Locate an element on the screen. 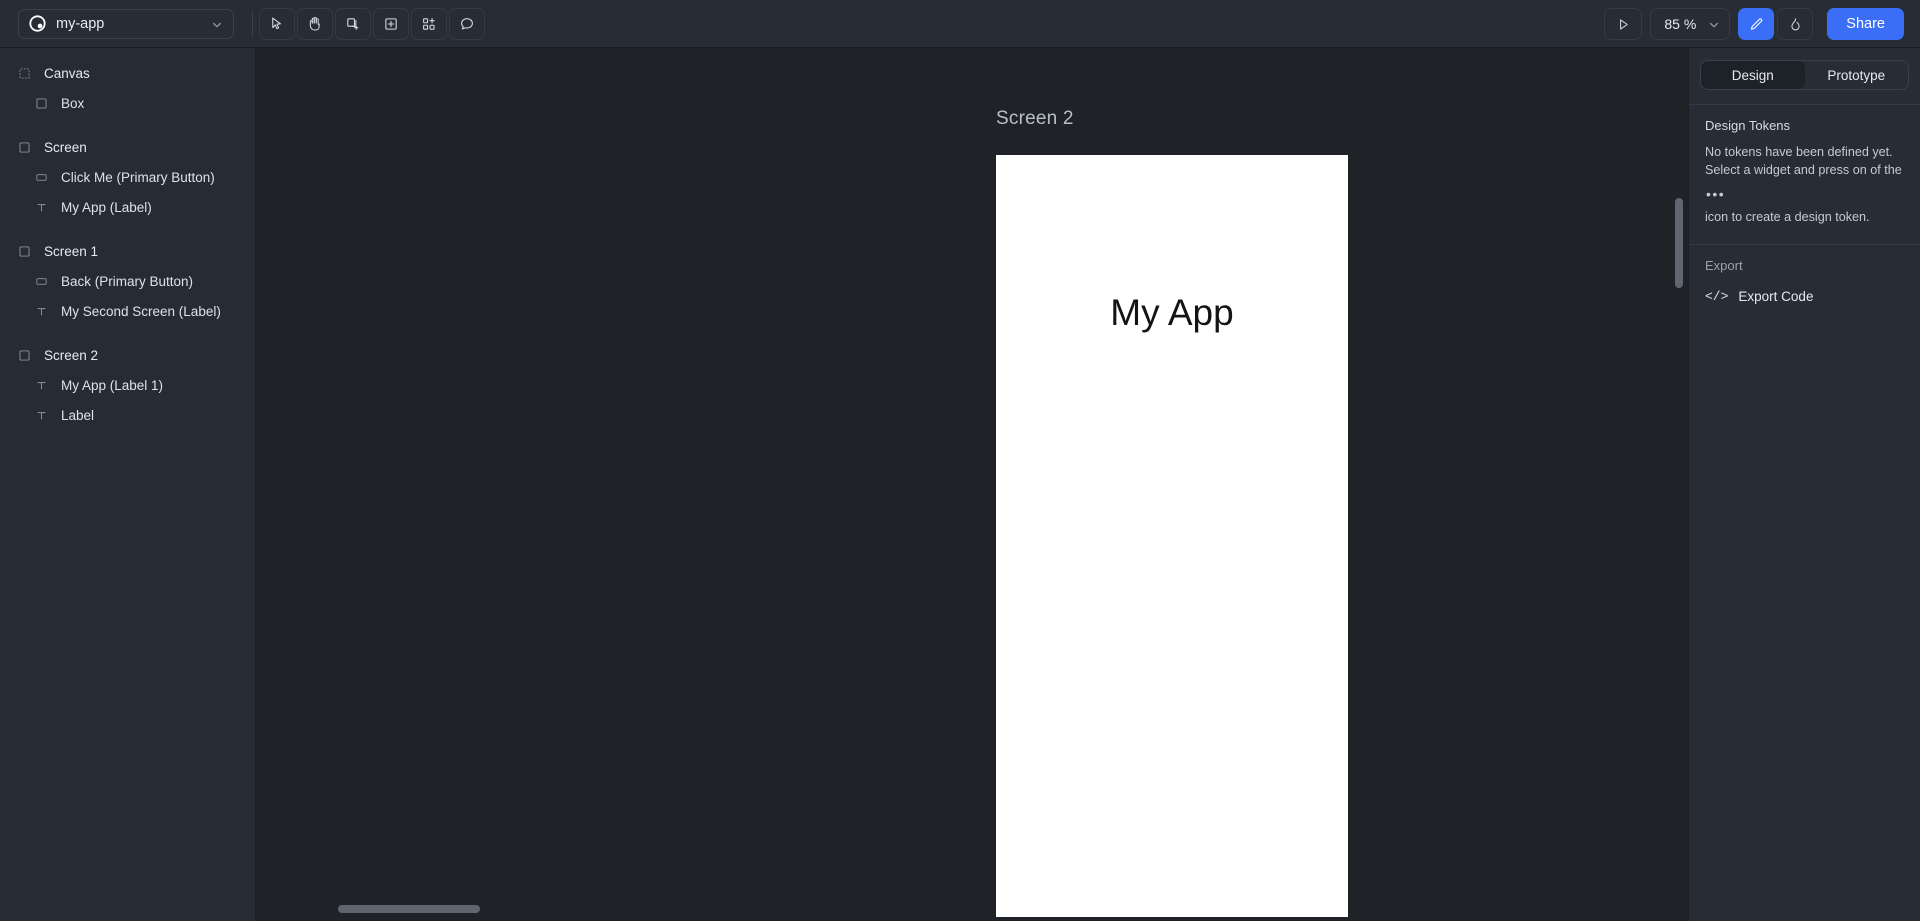 This screenshot has width=1920, height=921. add-box-tool is located at coordinates (391, 23).